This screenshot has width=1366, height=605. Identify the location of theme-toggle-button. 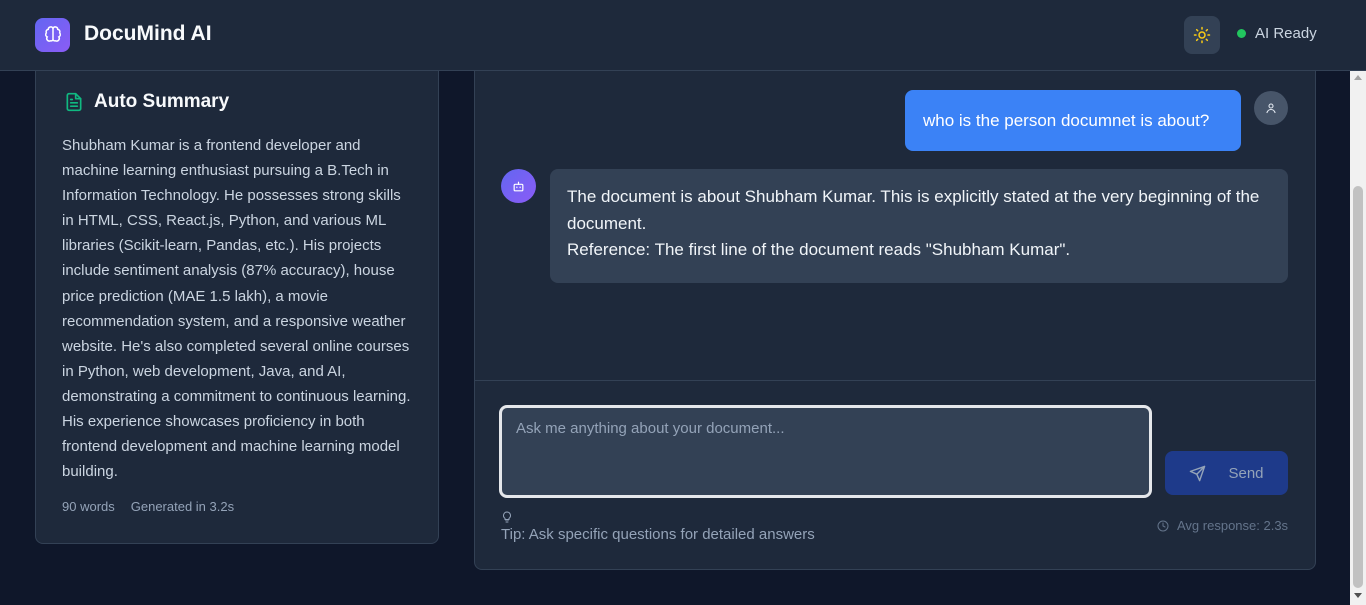
(1202, 35).